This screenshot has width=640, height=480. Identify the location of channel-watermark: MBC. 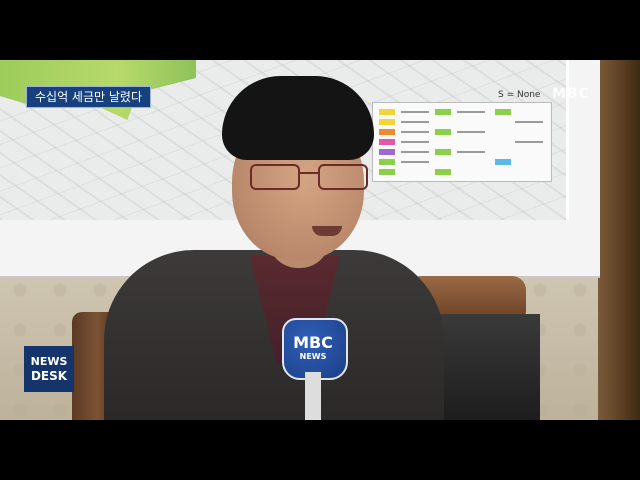
(571, 94).